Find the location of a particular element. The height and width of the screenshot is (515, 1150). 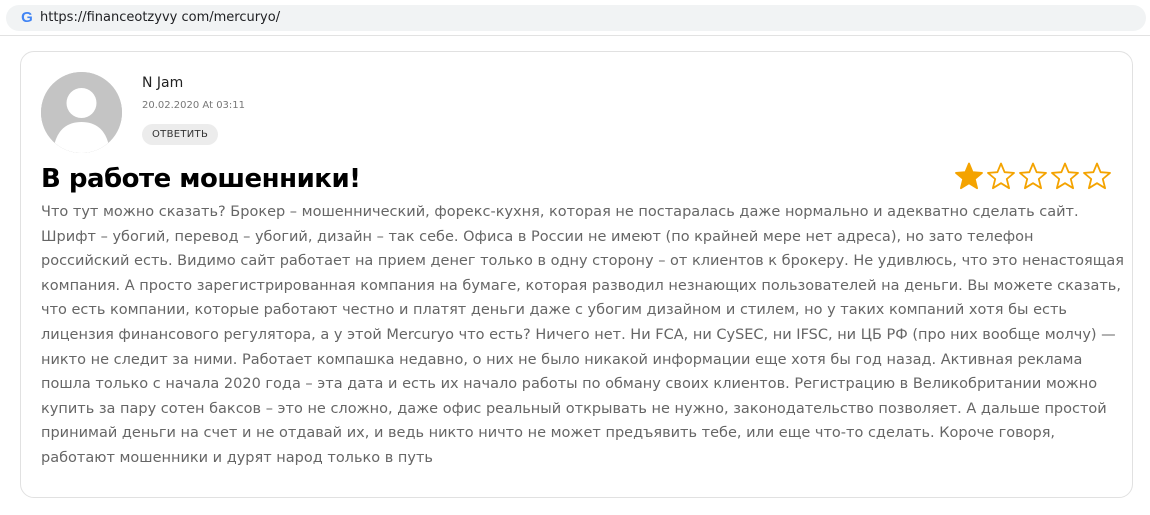

url-field: G https://financeotzyvy com/mercuryo/ is located at coordinates (576, 18).